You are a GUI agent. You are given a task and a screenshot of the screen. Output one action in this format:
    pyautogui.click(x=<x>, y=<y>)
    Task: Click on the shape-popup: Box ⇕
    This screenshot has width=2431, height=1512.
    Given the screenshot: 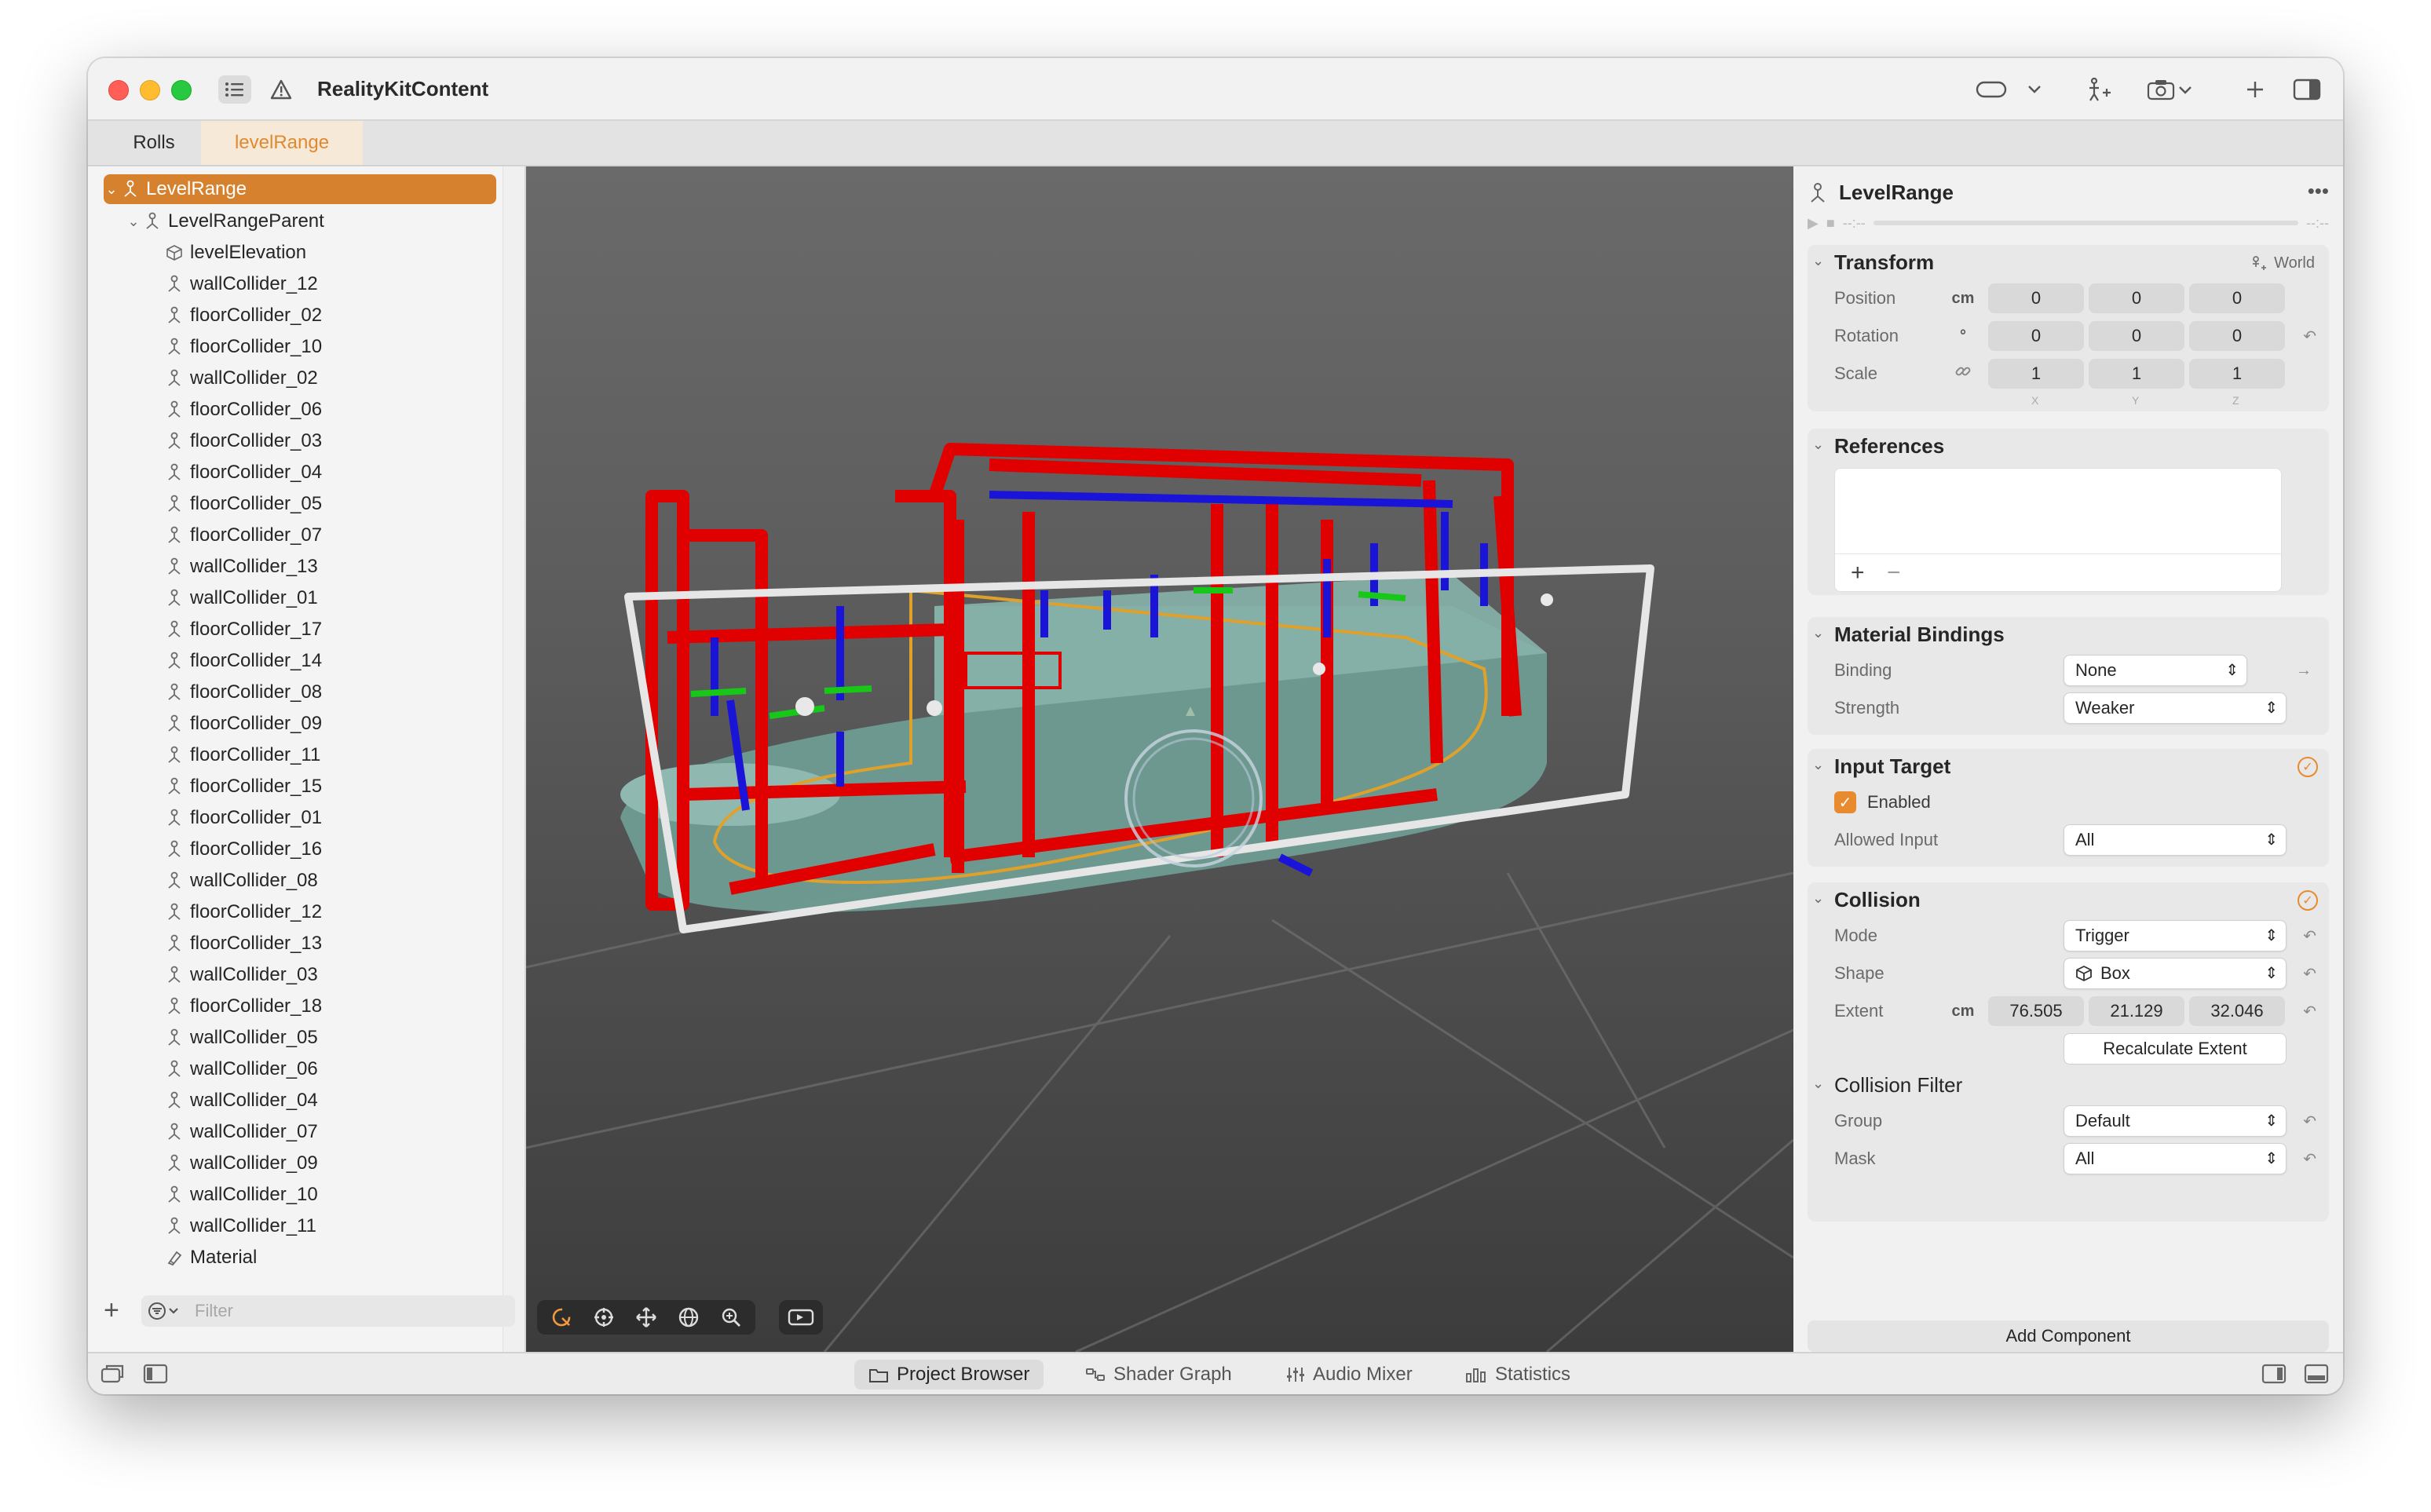 What is the action you would take?
    pyautogui.click(x=2175, y=973)
    